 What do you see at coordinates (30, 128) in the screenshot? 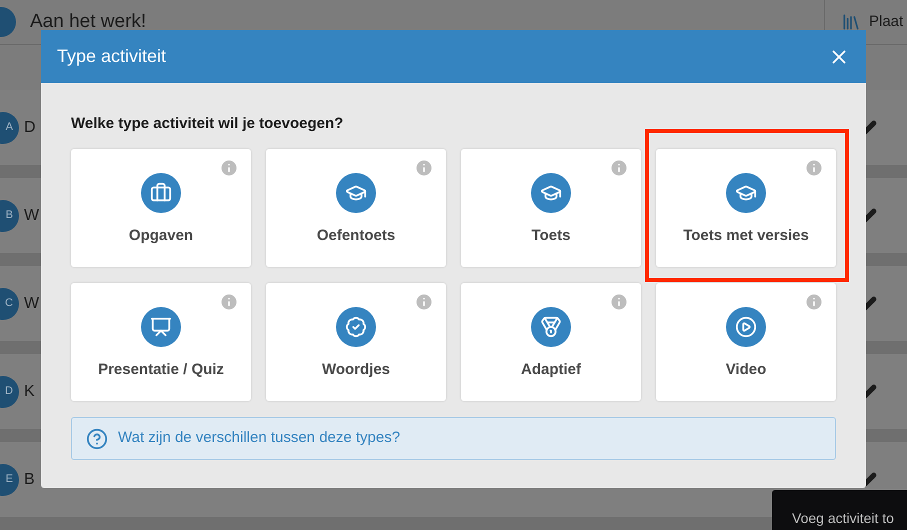
I see `row-title: D` at bounding box center [30, 128].